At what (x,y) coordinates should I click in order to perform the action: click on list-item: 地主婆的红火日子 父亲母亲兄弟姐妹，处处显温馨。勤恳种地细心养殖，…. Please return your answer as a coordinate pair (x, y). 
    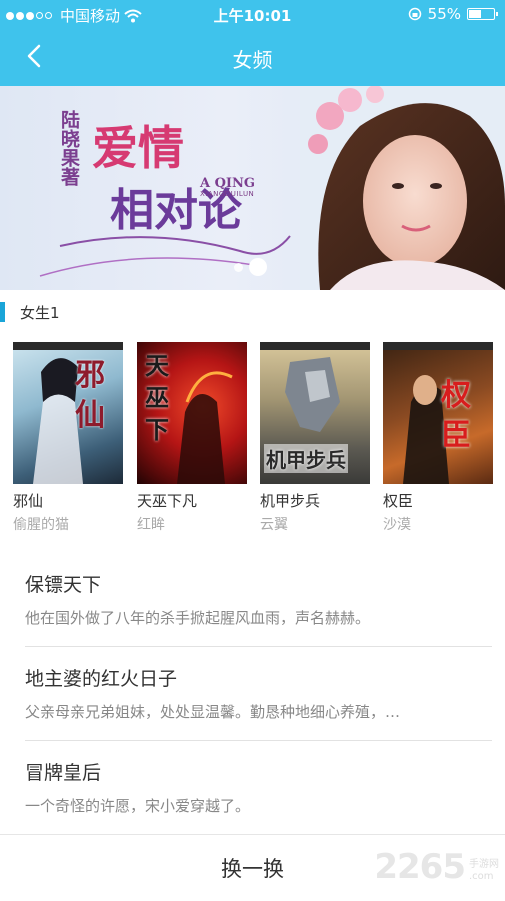
    Looking at the image, I should click on (255, 693).